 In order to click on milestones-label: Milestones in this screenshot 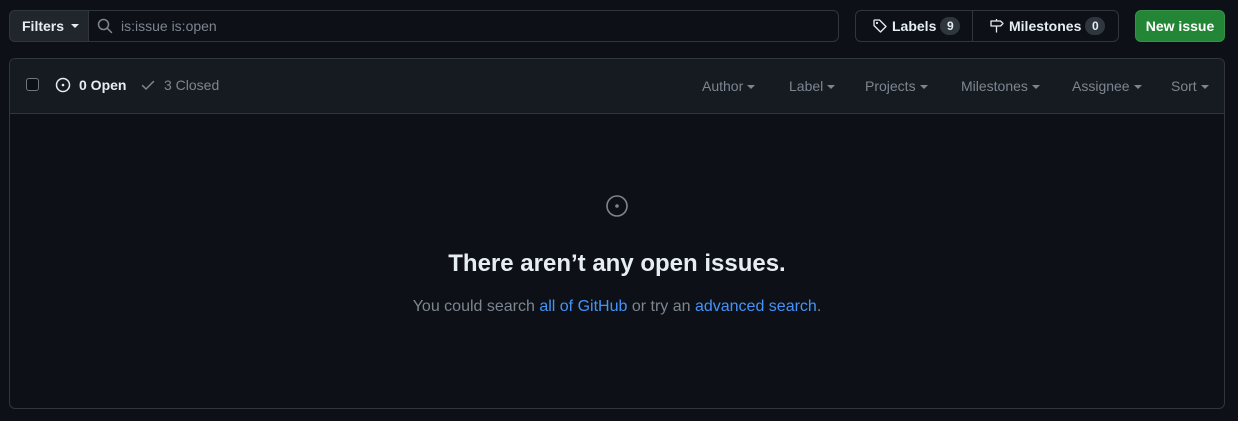, I will do `click(1045, 26)`.